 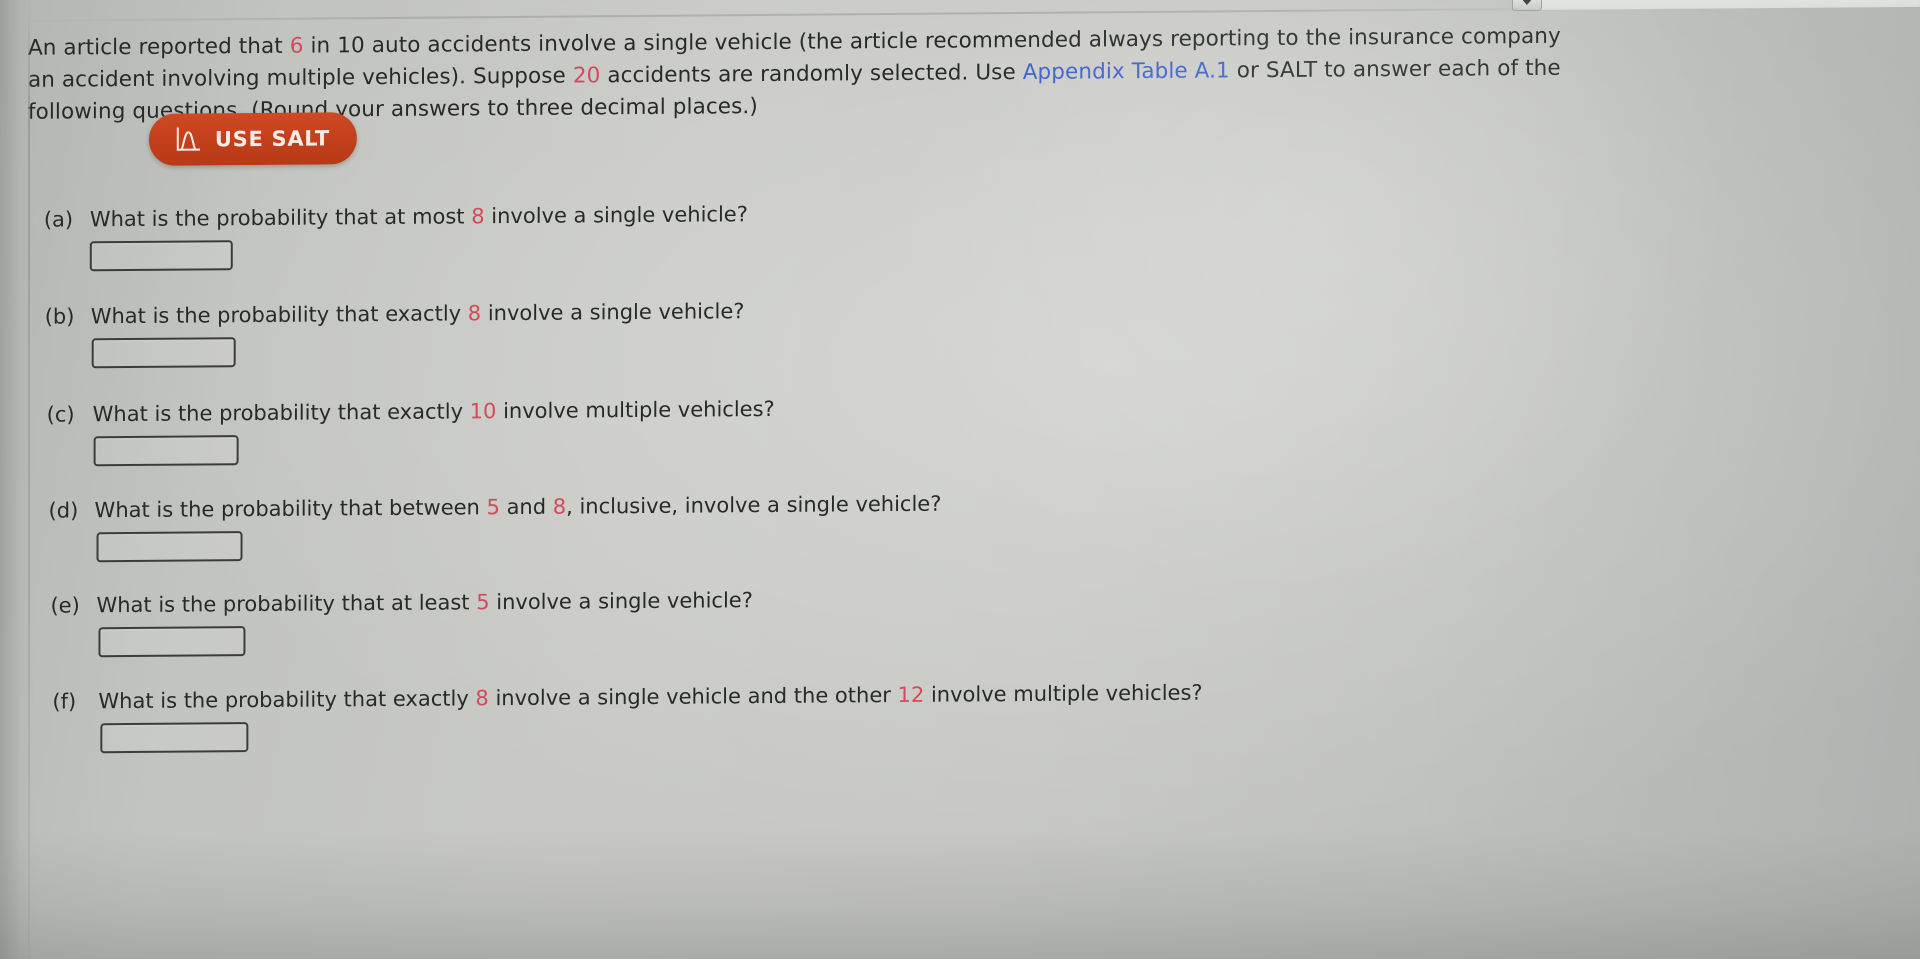 What do you see at coordinates (559, 506) in the screenshot?
I see `question-d-value2: 8` at bounding box center [559, 506].